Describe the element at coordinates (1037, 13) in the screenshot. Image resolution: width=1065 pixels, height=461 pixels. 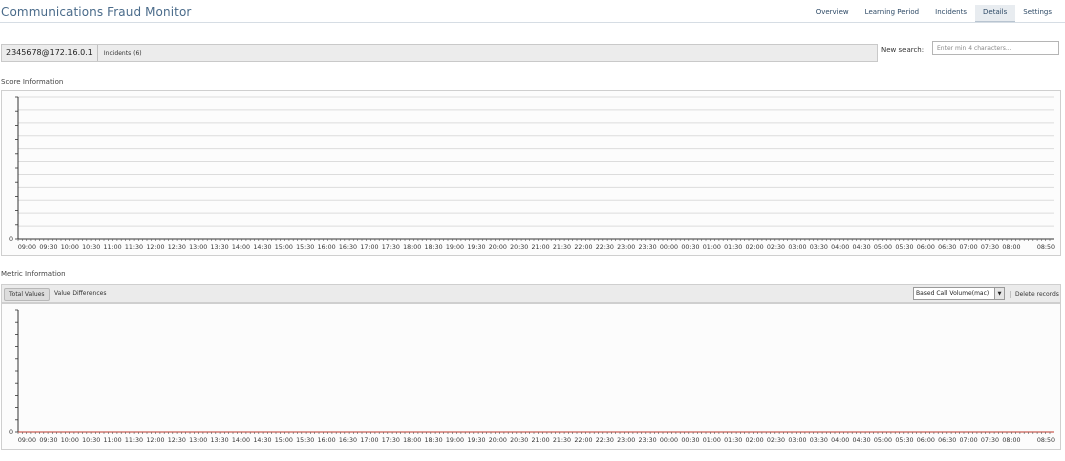
I see `tab-settings: Settings` at that location.